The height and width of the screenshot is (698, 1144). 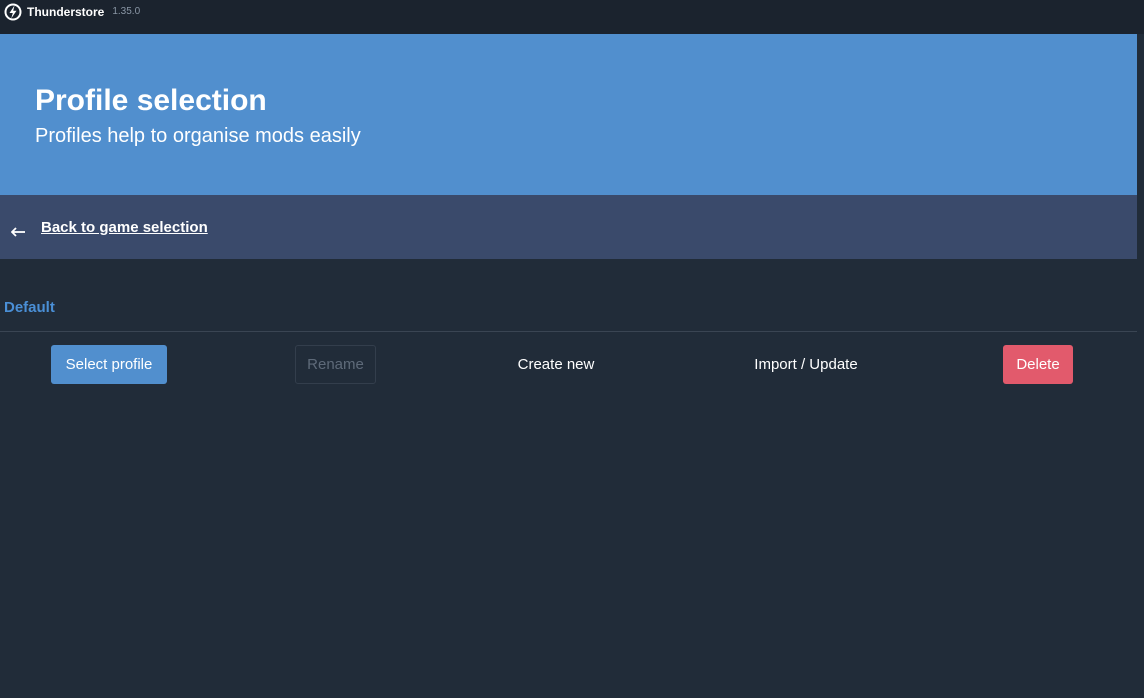 What do you see at coordinates (198, 136) in the screenshot?
I see `page-subtitle: Profiles help to organise mods easily` at bounding box center [198, 136].